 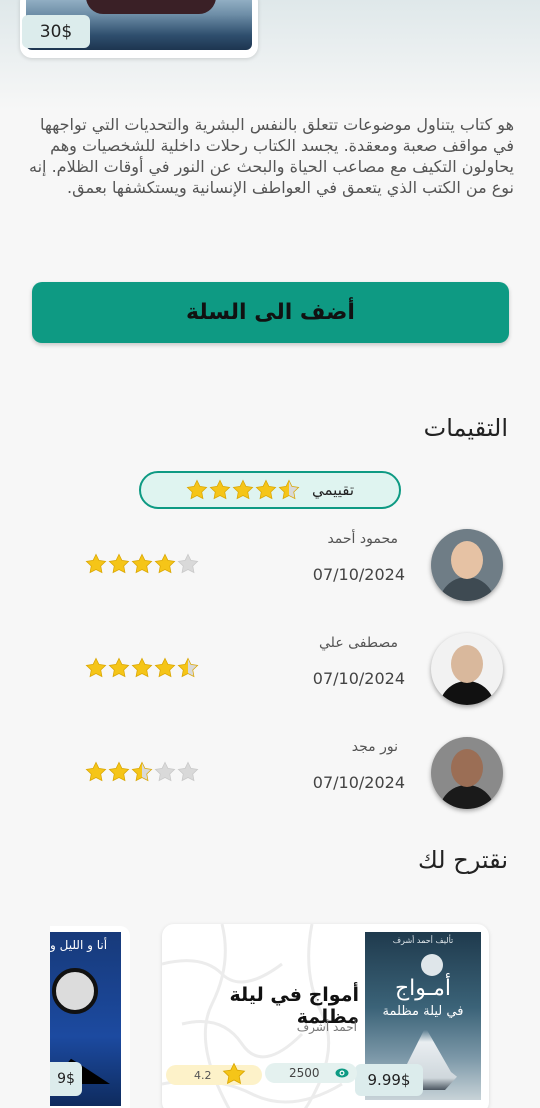 What do you see at coordinates (389, 1080) in the screenshot?
I see `price-badge: 9.99$` at bounding box center [389, 1080].